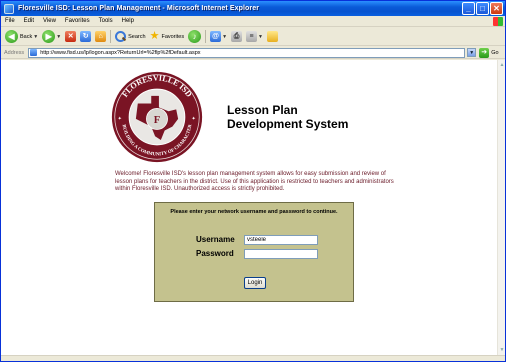 This screenshot has height=362, width=506. I want to click on search-label: Search, so click(137, 36).